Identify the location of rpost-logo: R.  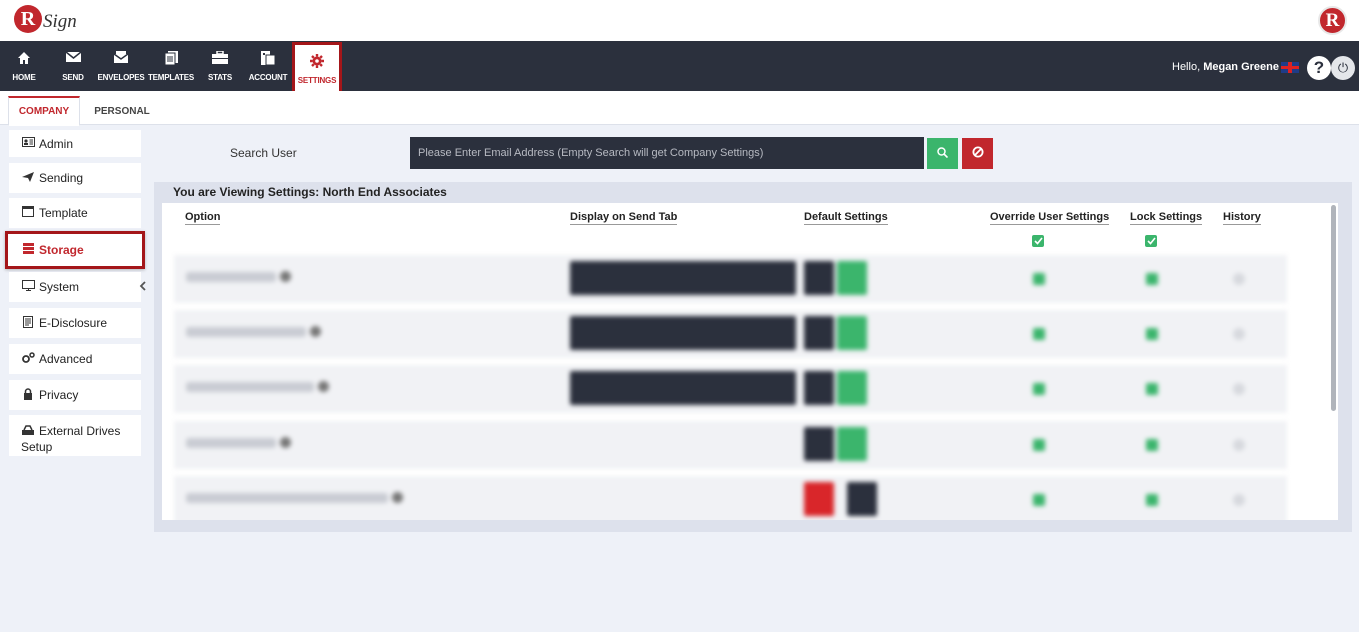
(1332, 20).